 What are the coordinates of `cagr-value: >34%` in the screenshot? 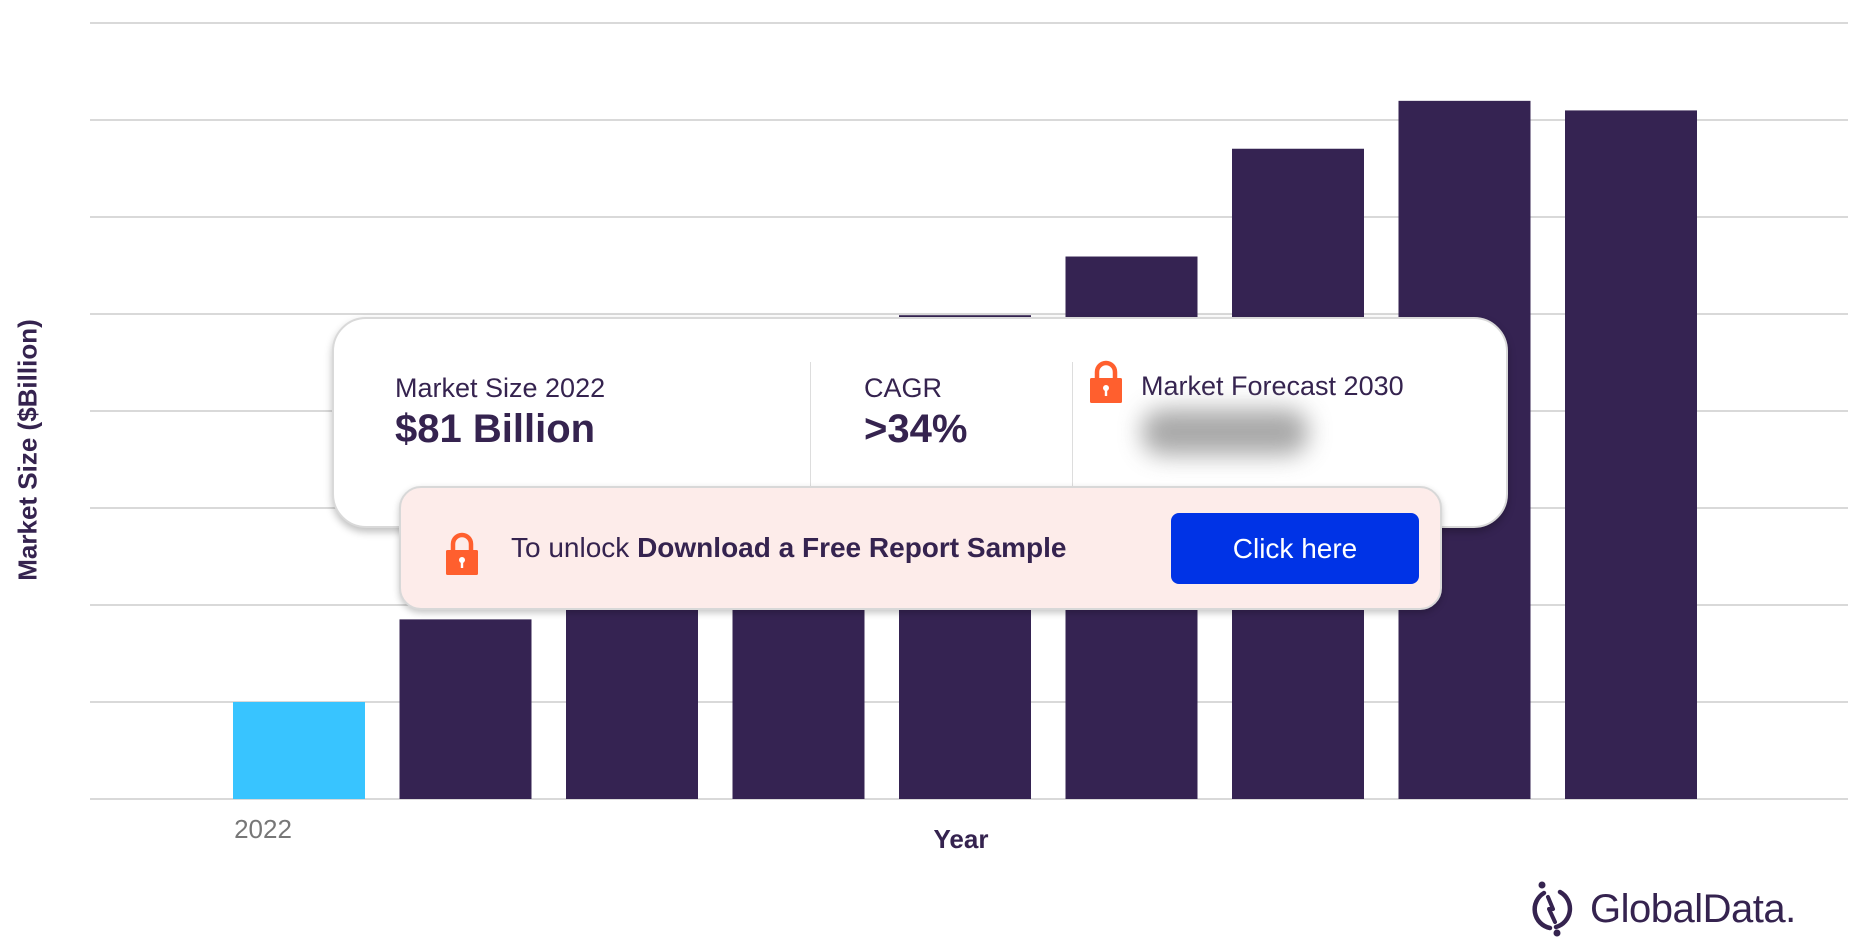 It's located at (916, 429).